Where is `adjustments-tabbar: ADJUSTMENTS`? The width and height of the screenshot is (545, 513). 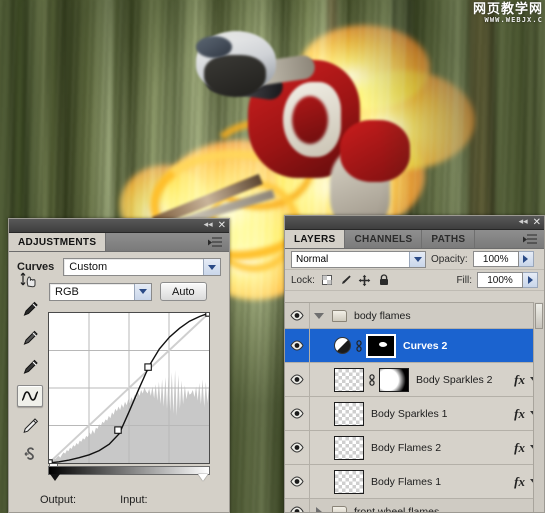
adjustments-tabbar: ADJUSTMENTS is located at coordinates (119, 242).